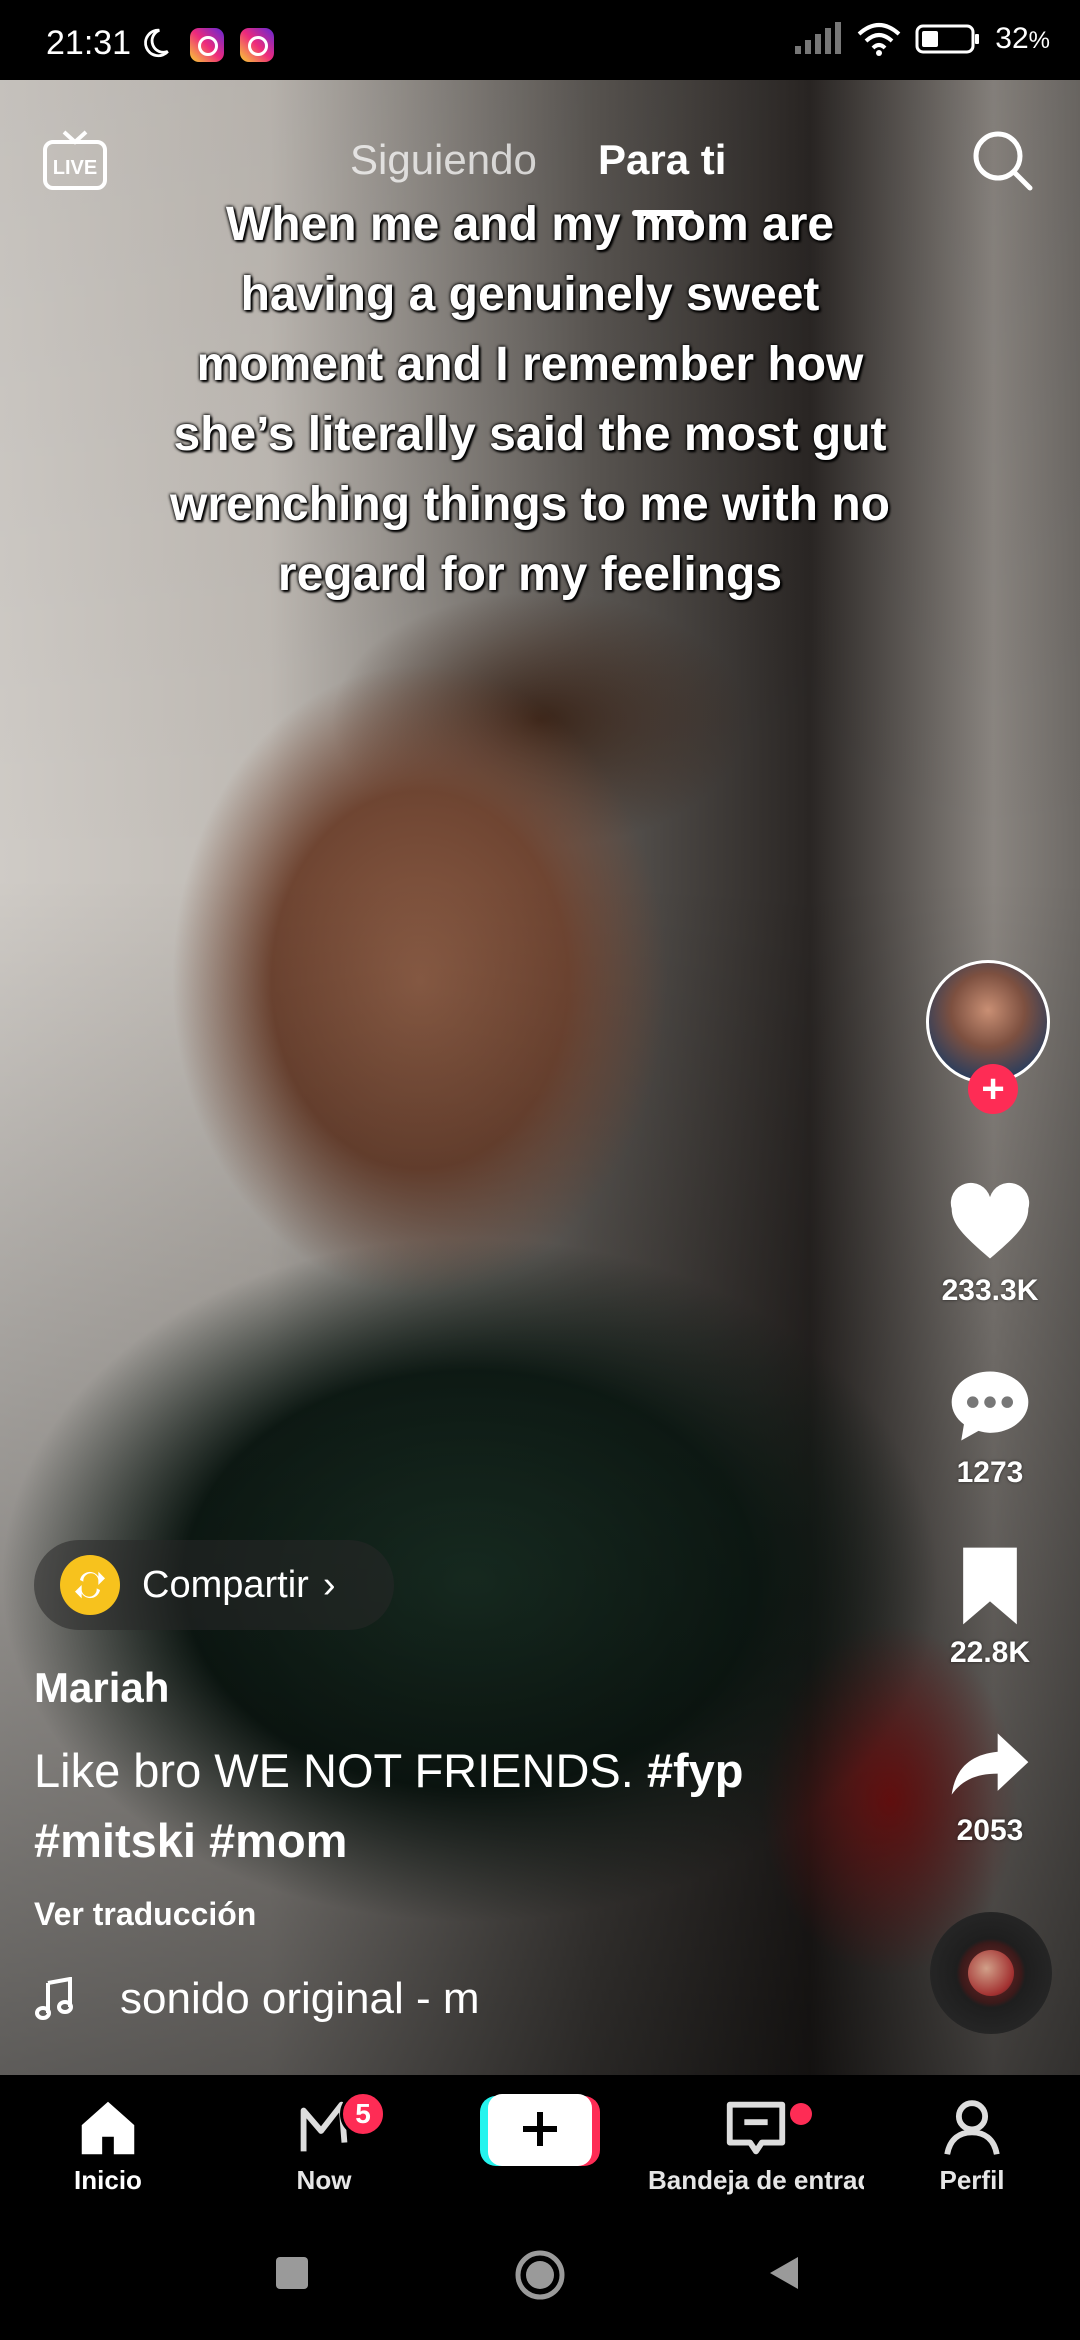  Describe the element at coordinates (1022, 38) in the screenshot. I see `battery-percent: 32%` at that location.